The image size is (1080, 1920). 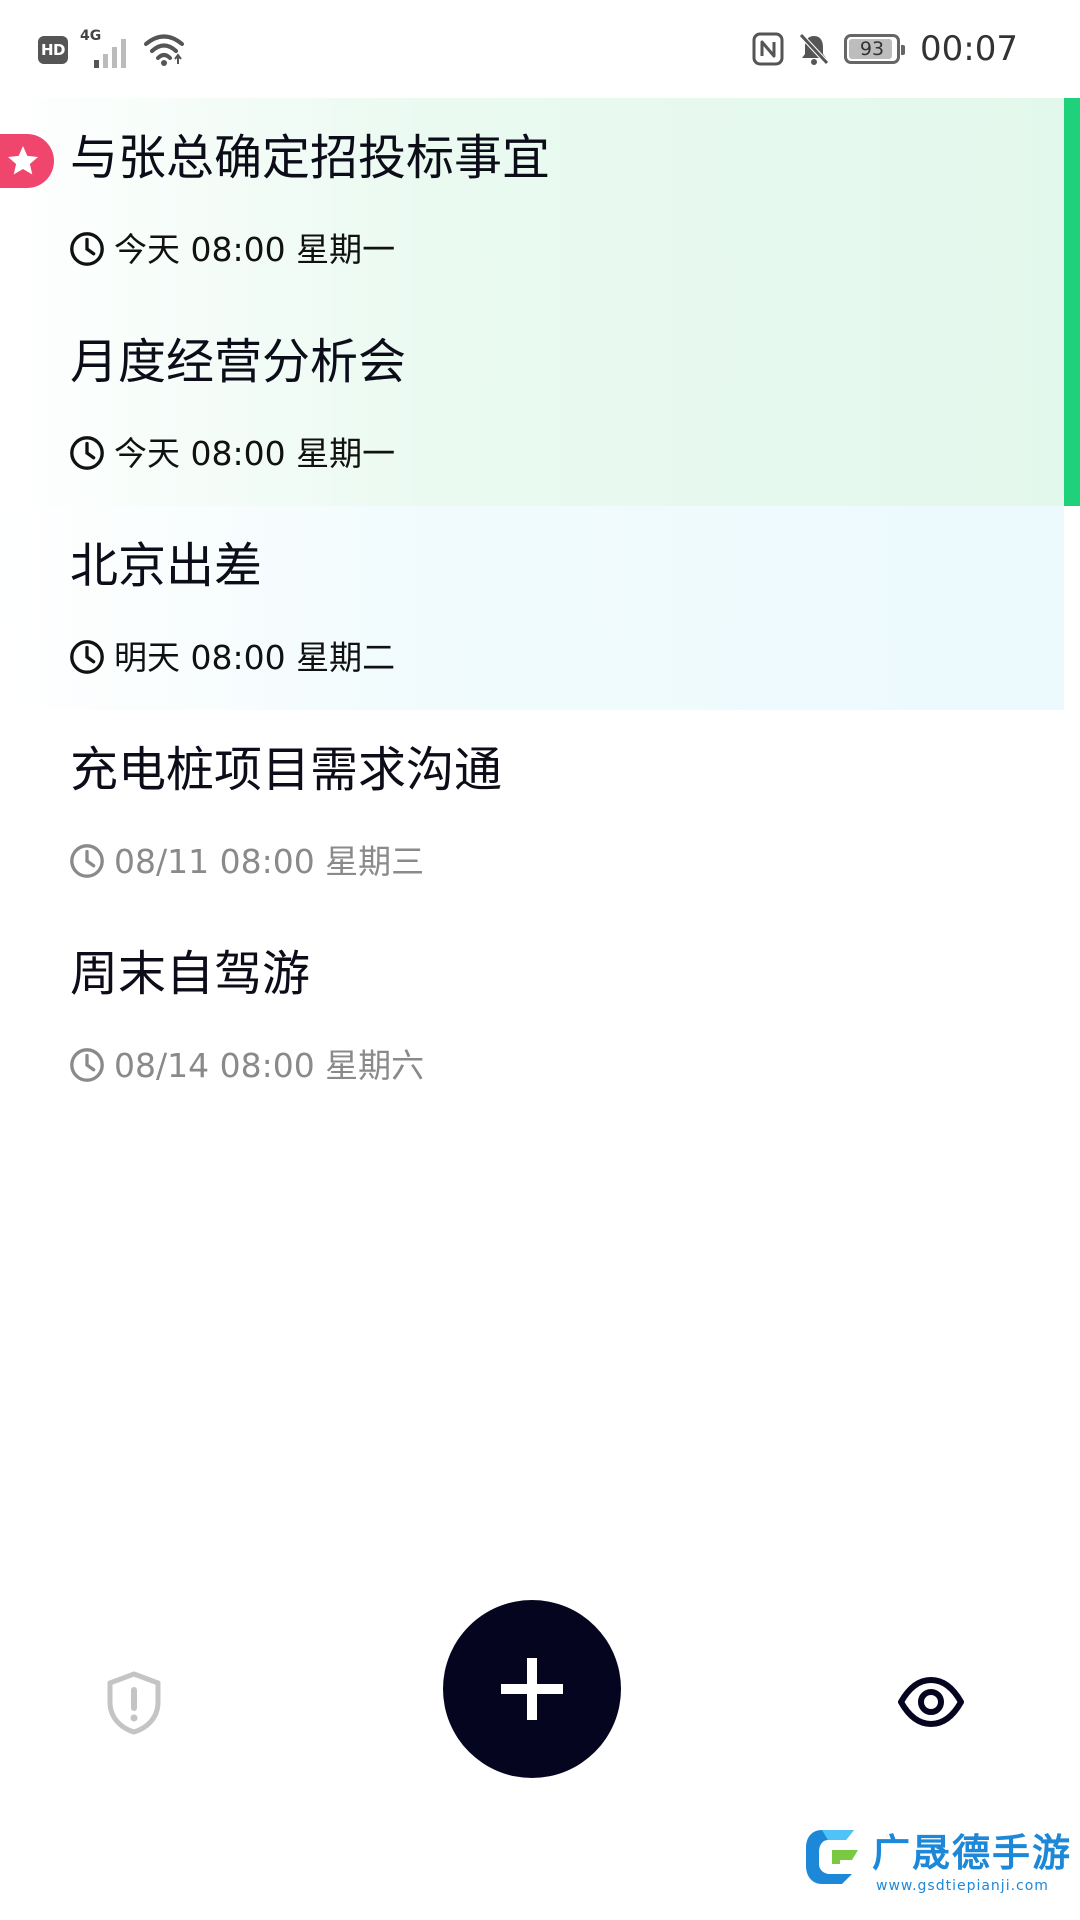 What do you see at coordinates (814, 49) in the screenshot?
I see `bell-off-icon` at bounding box center [814, 49].